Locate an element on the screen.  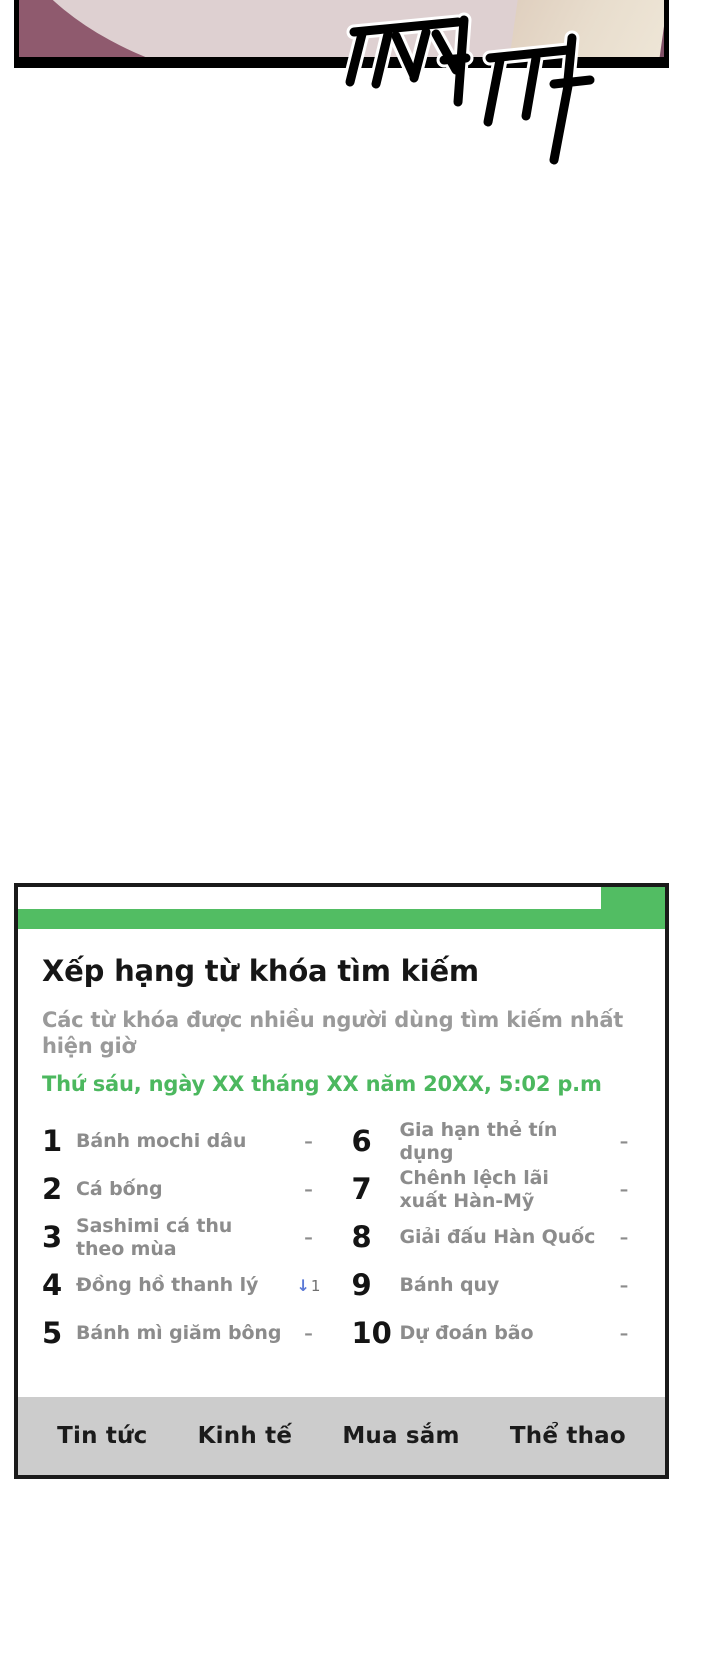
panel-border-bottom is located at coordinates (341, 60).